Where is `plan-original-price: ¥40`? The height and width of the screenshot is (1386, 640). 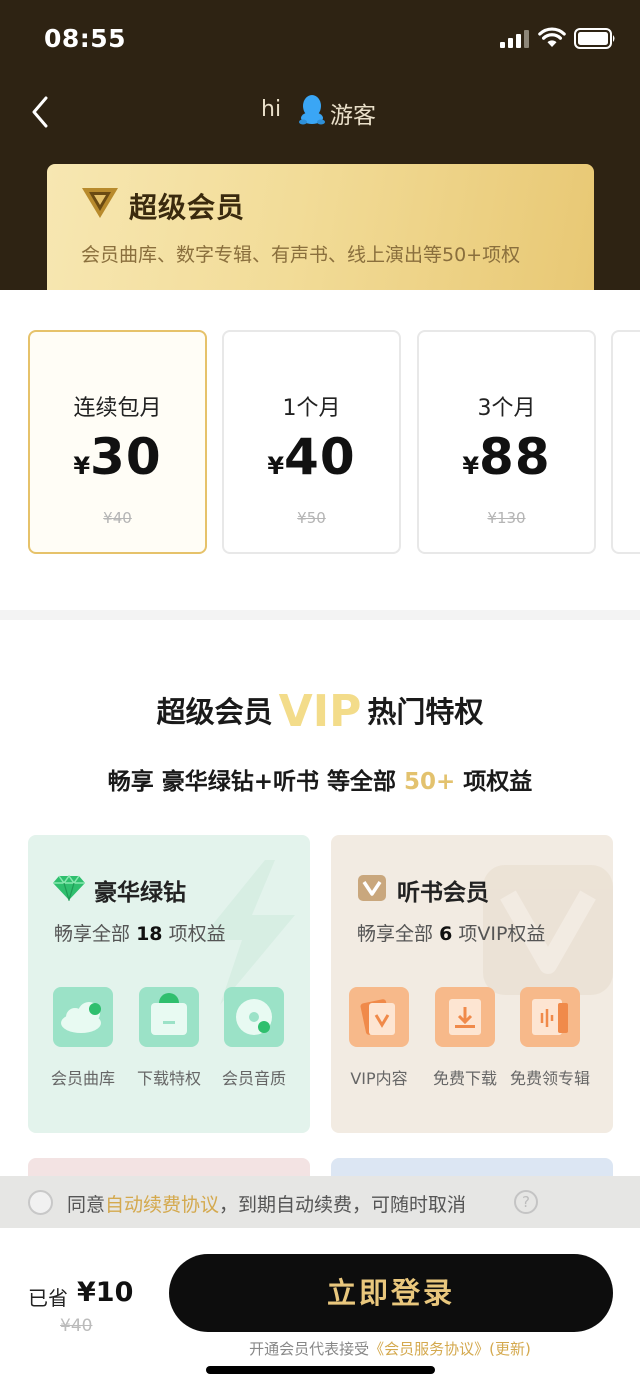
plan-original-price: ¥40 is located at coordinates (117, 518).